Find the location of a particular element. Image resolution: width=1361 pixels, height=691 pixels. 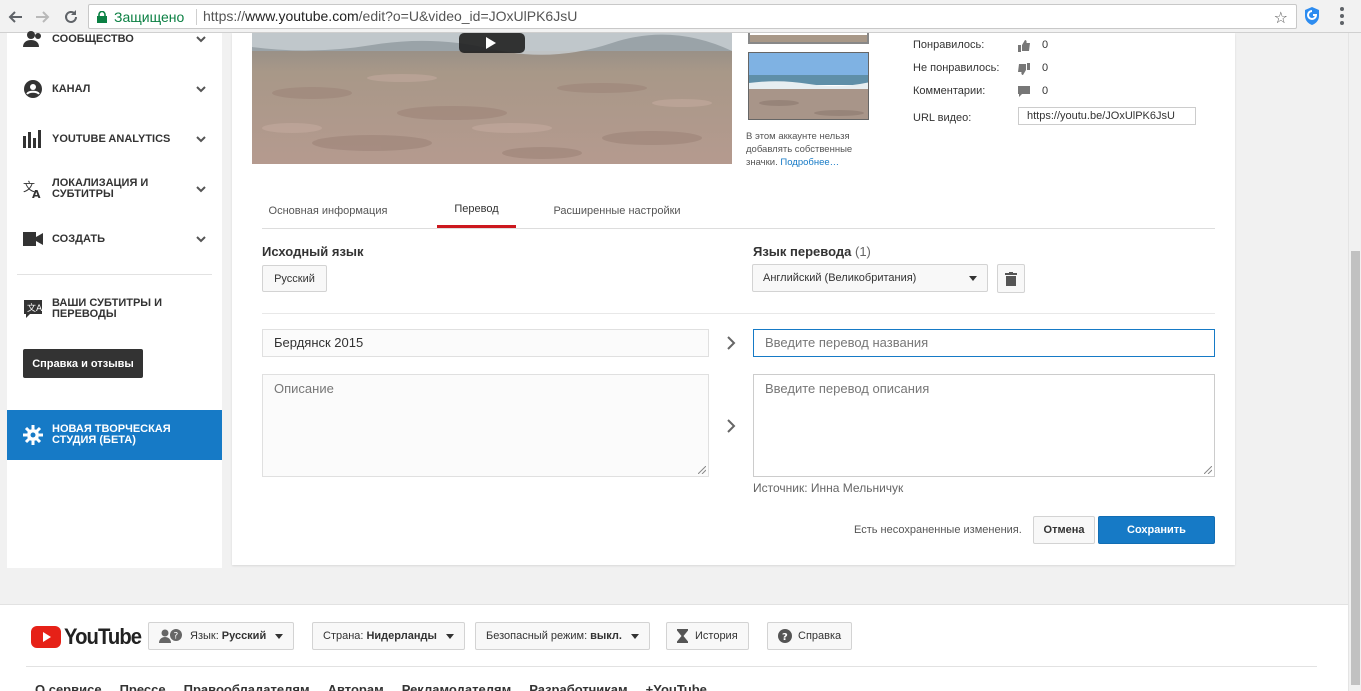

comments-label: Комментарии: is located at coordinates (949, 91).